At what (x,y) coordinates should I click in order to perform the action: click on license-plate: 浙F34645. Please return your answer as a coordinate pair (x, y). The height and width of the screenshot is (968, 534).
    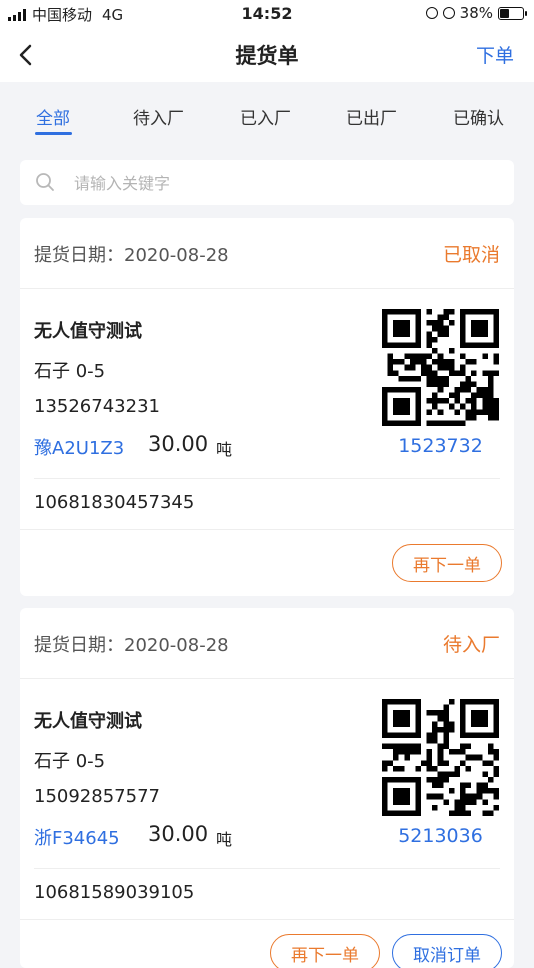
    Looking at the image, I should click on (77, 838).